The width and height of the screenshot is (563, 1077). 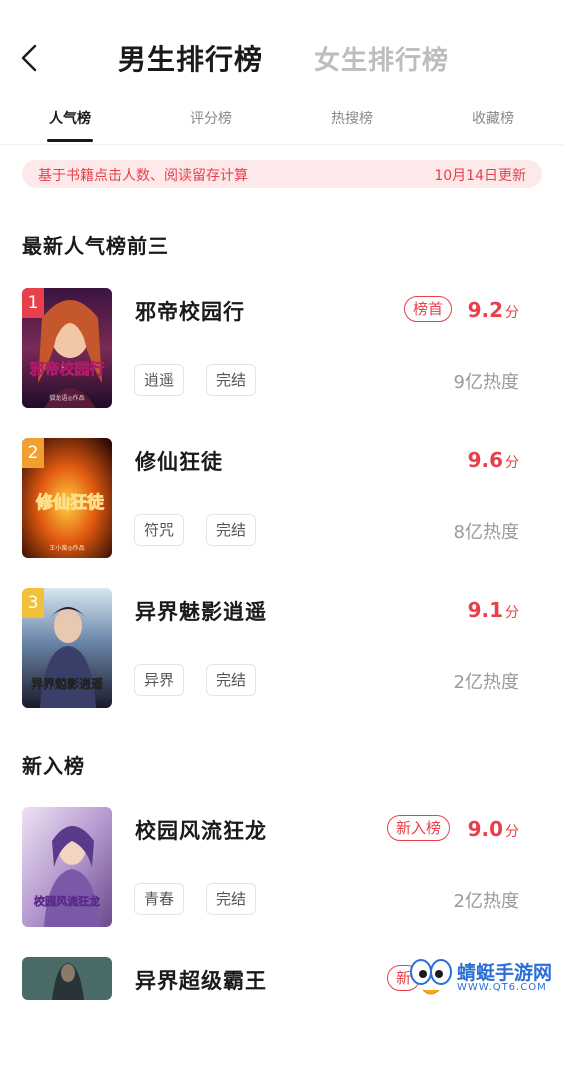 What do you see at coordinates (70, 140) in the screenshot?
I see `active-tab-indicator` at bounding box center [70, 140].